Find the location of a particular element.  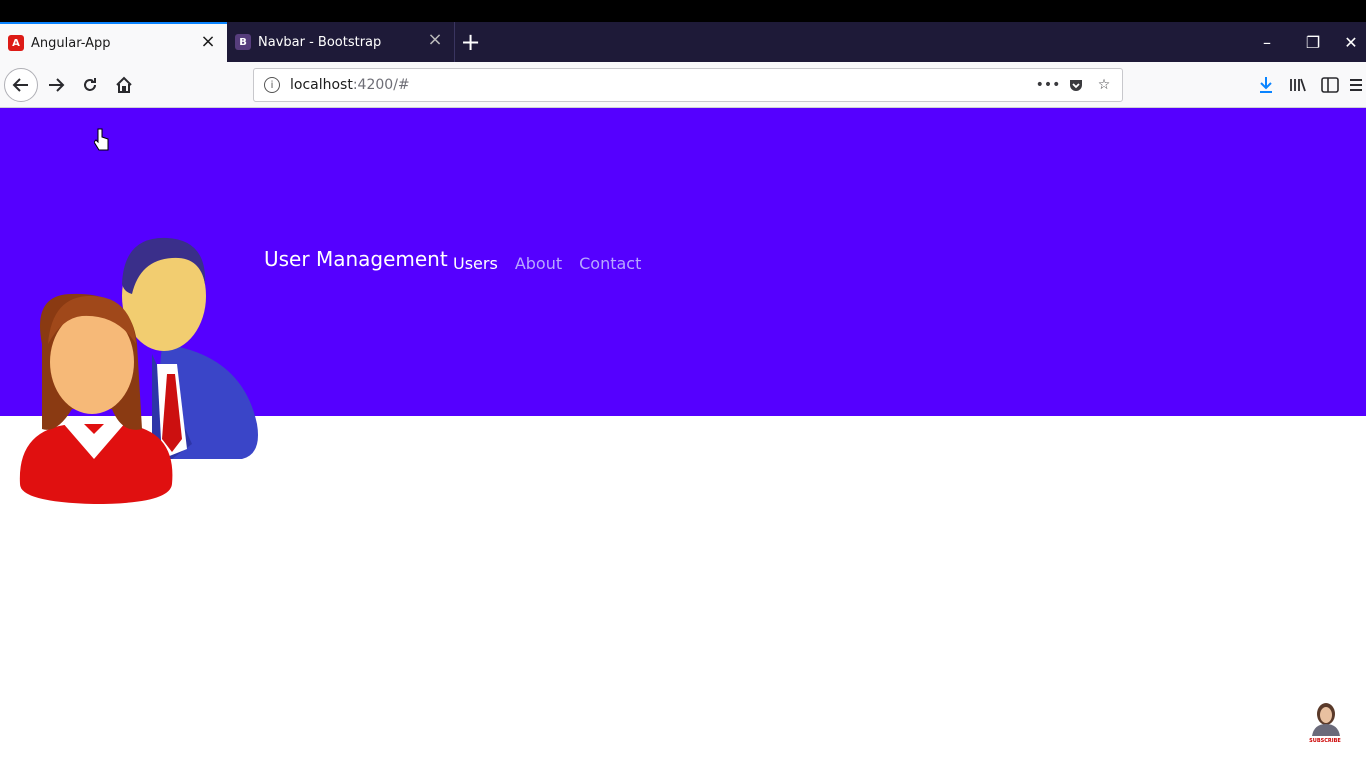

window-controls: – ❐ ✕ is located at coordinates (1305, 42).